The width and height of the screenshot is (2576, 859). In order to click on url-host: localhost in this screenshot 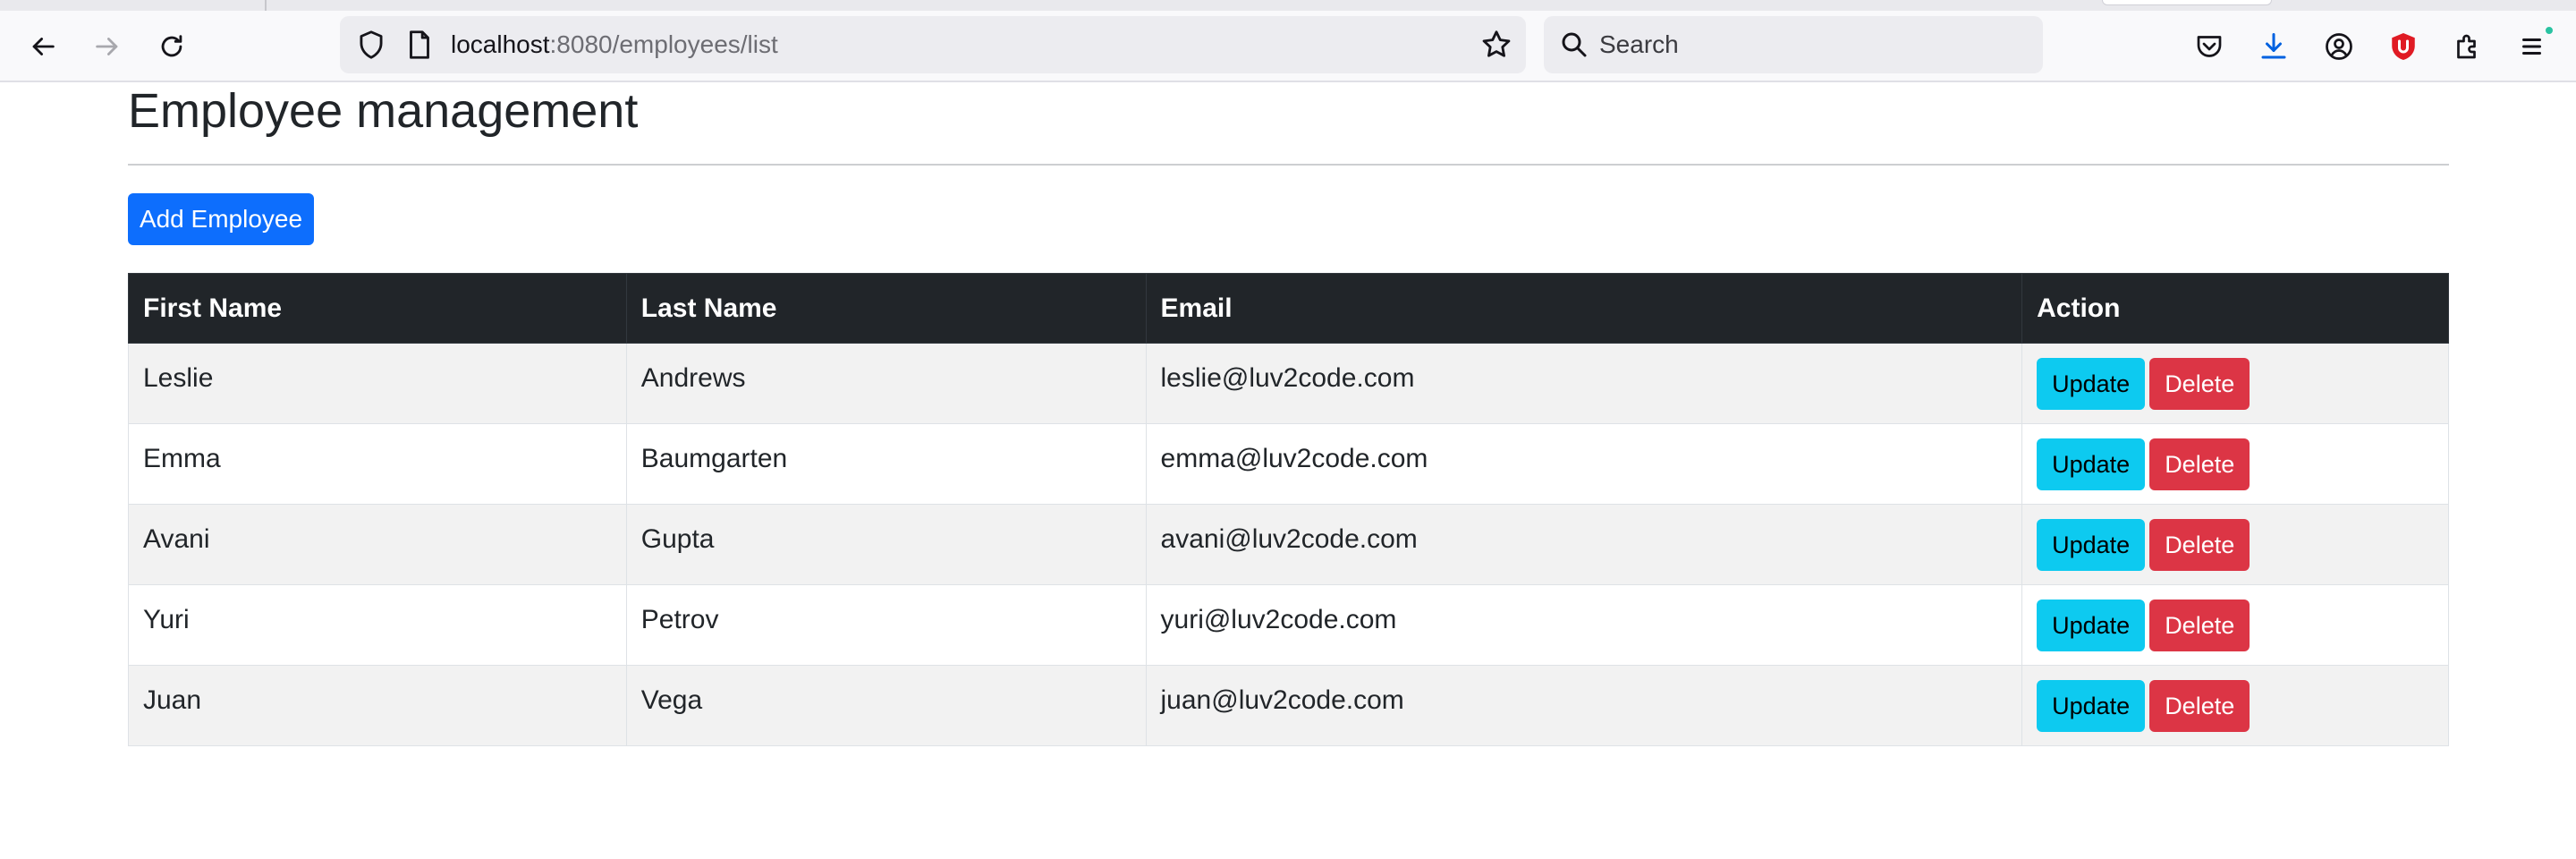, I will do `click(500, 44)`.